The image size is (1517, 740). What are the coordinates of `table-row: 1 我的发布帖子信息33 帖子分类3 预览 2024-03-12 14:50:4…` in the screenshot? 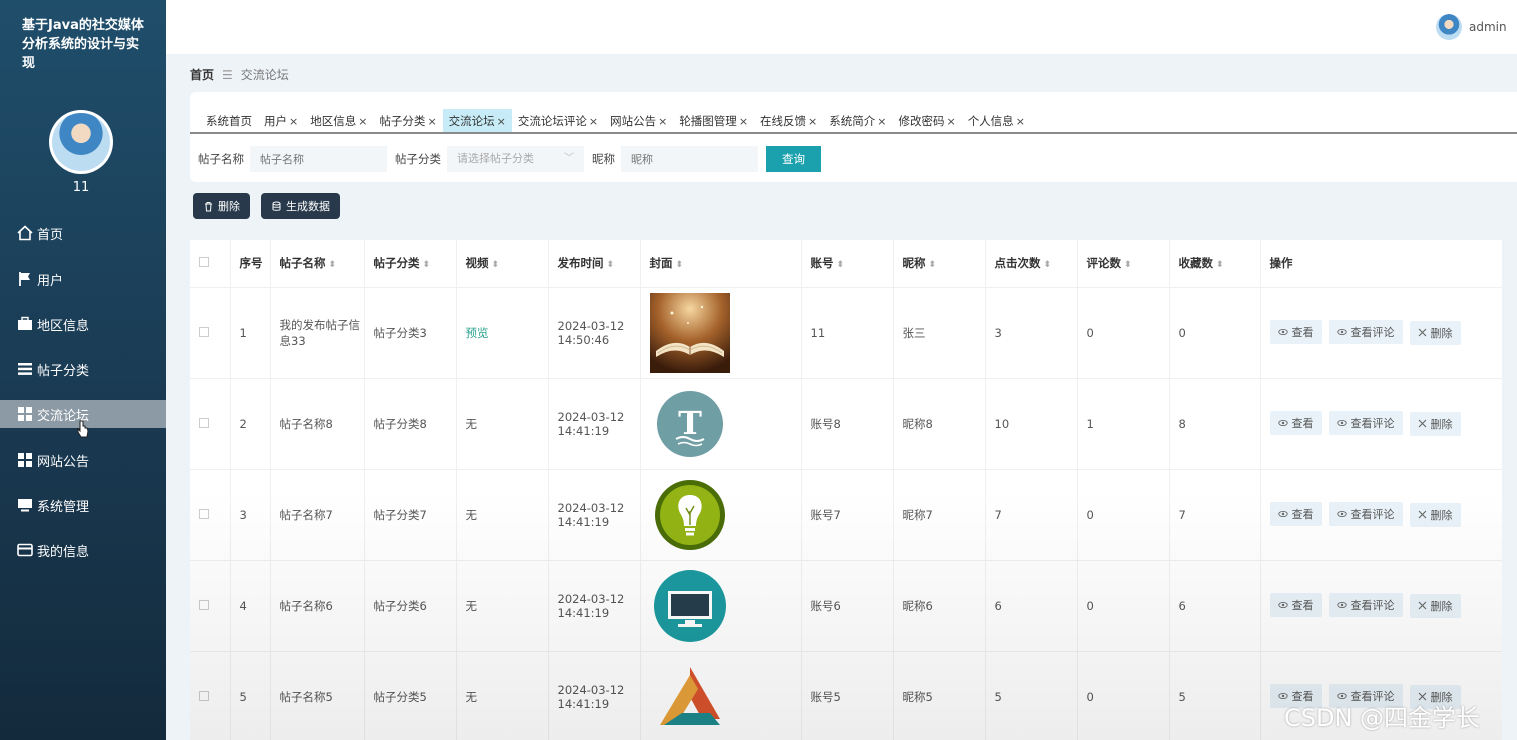 It's located at (846, 333).